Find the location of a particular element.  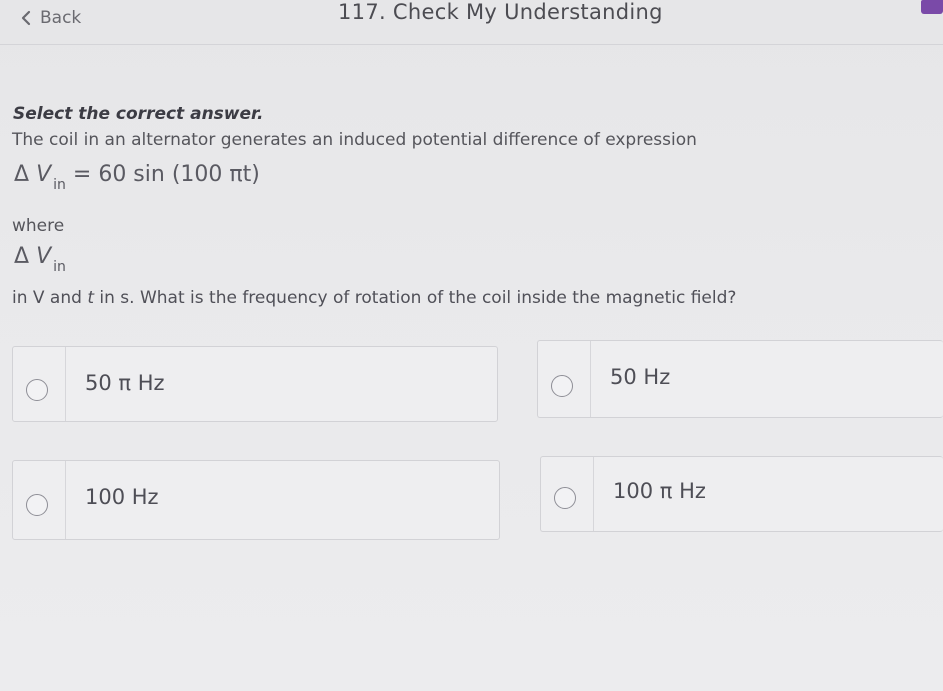

equation-delta: Δ is located at coordinates (22, 174).